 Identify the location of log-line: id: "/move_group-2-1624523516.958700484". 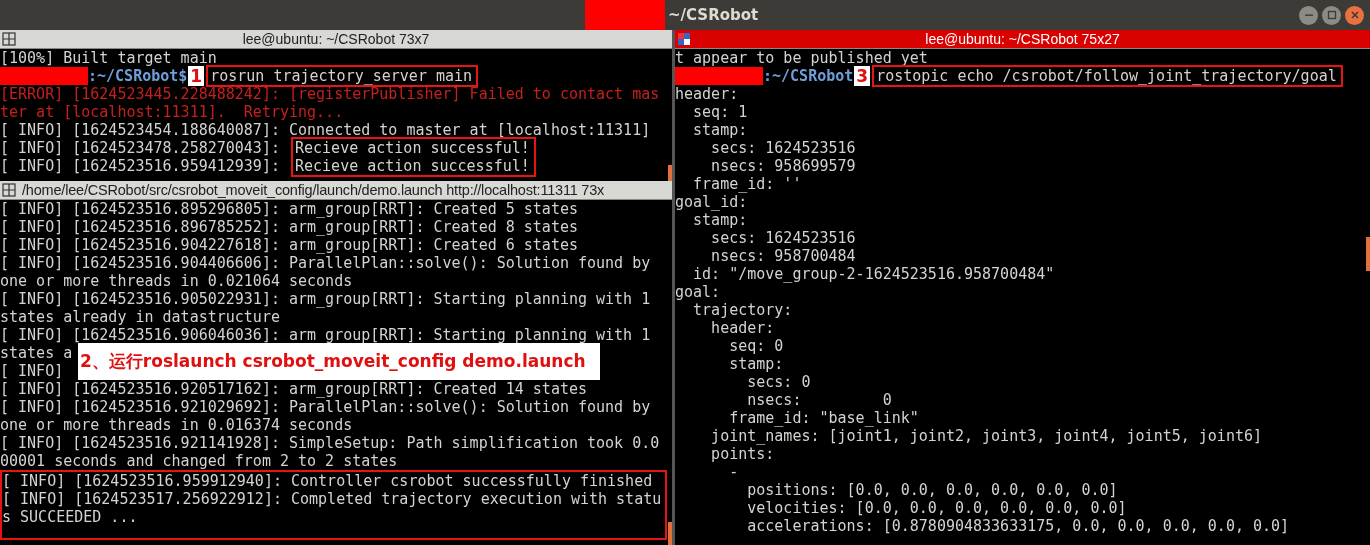
(873, 274).